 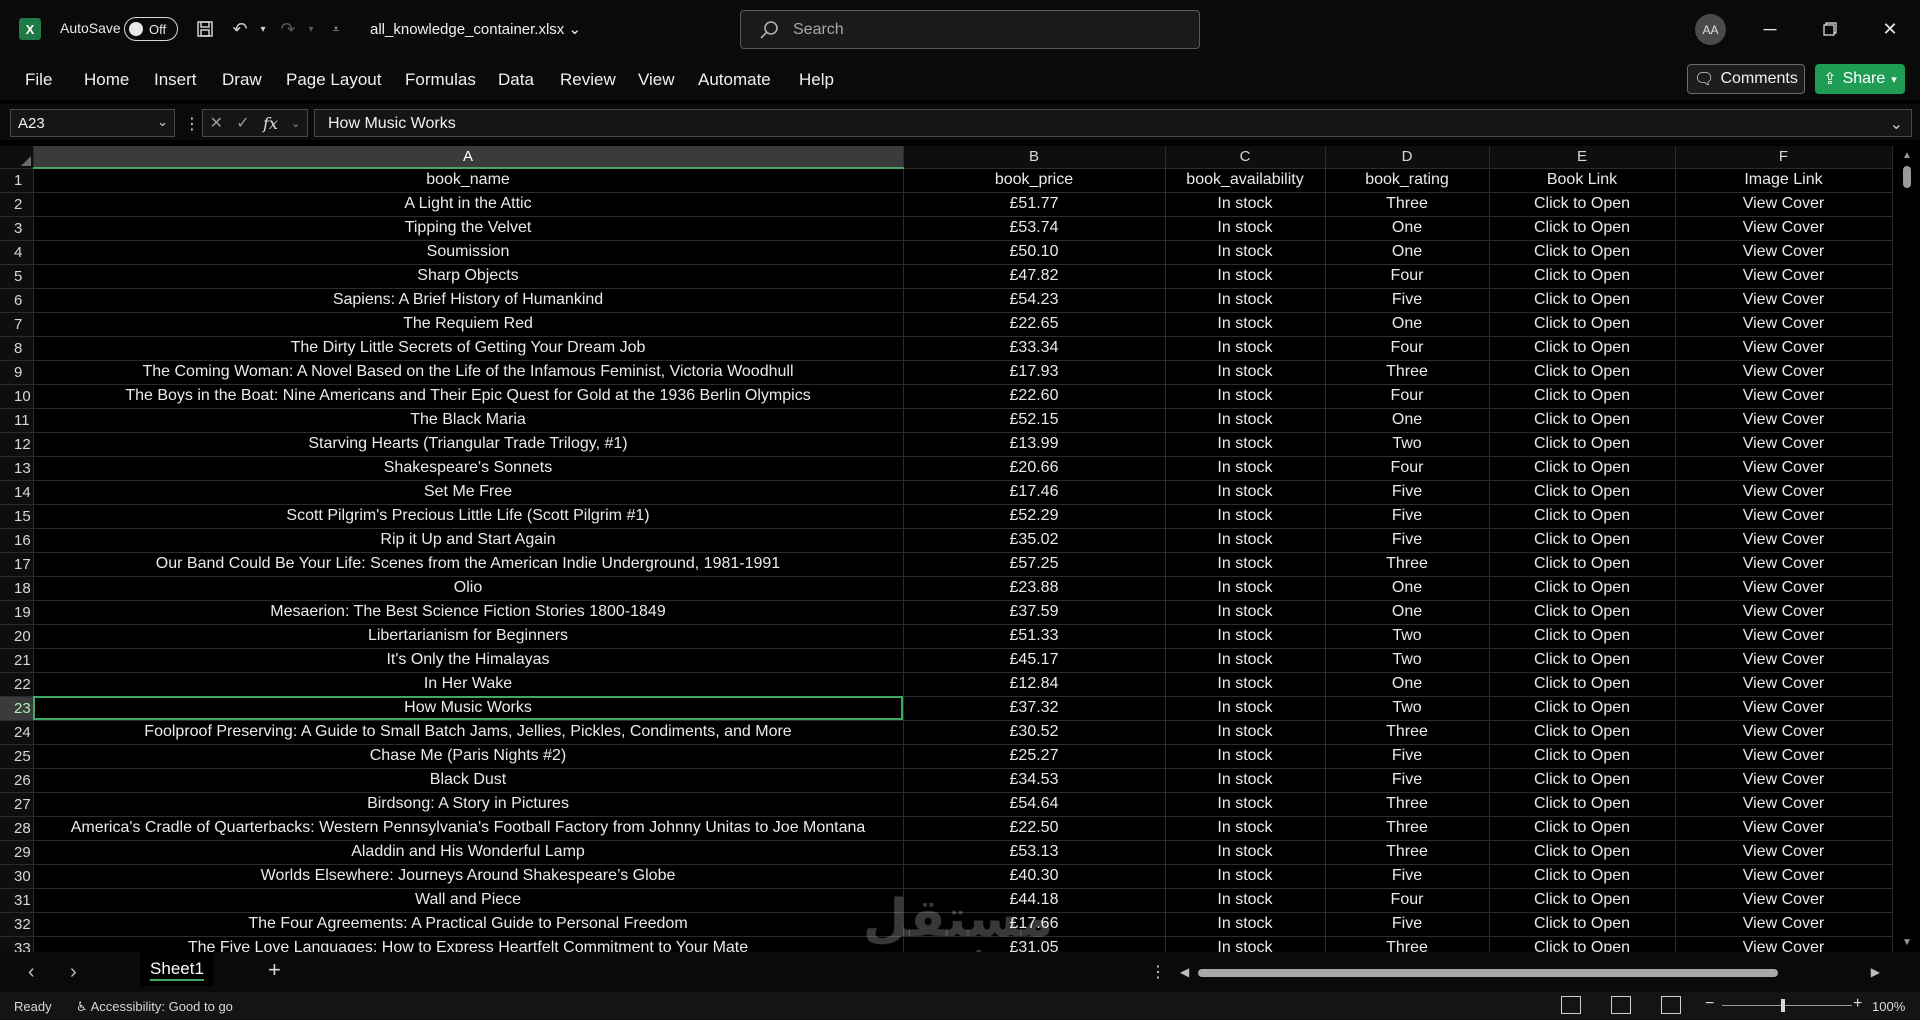 What do you see at coordinates (1908, 549) in the screenshot?
I see `vertical-scrollbar: ▲ ▼` at bounding box center [1908, 549].